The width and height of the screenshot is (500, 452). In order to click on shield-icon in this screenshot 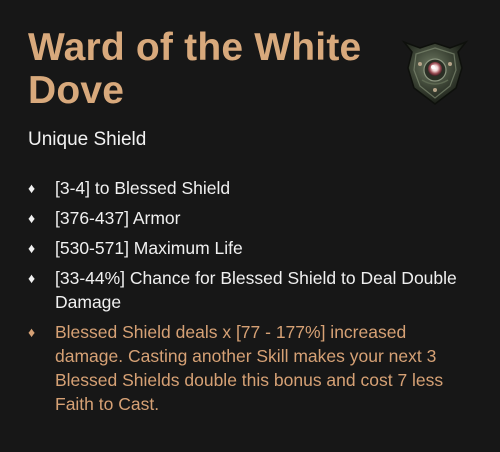, I will do `click(435, 73)`.